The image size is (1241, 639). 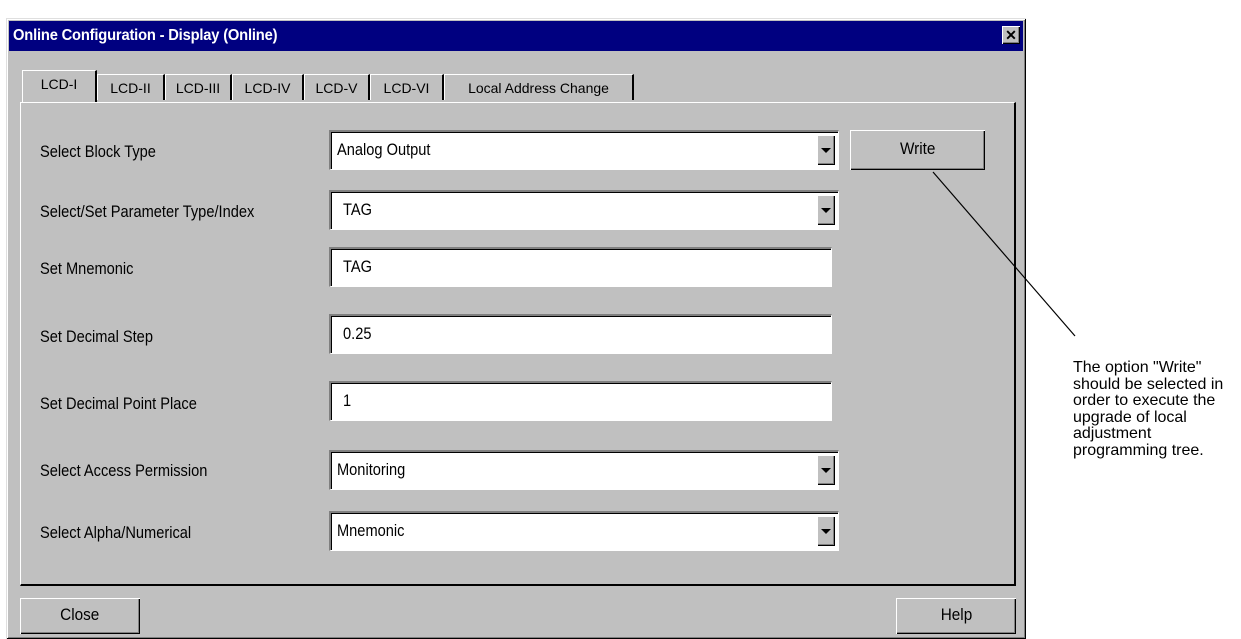 What do you see at coordinates (1004, 254) in the screenshot?
I see `annotation-leader-line` at bounding box center [1004, 254].